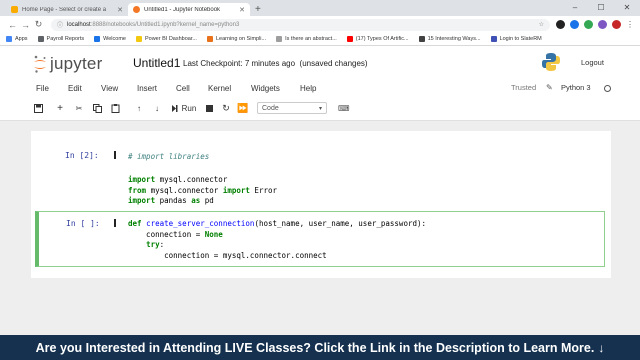  I want to click on close-window-icon: ✕, so click(627, 7).